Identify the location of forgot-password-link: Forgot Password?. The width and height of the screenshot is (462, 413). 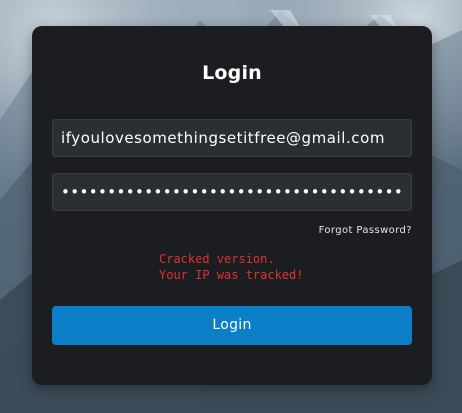
(365, 230).